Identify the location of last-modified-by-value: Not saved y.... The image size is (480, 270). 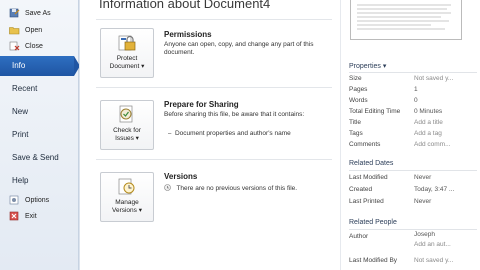
(434, 260).